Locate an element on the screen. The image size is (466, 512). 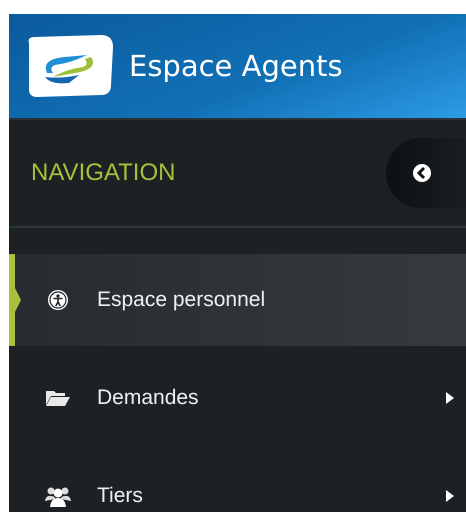
menu-label: Tiers is located at coordinates (120, 496).